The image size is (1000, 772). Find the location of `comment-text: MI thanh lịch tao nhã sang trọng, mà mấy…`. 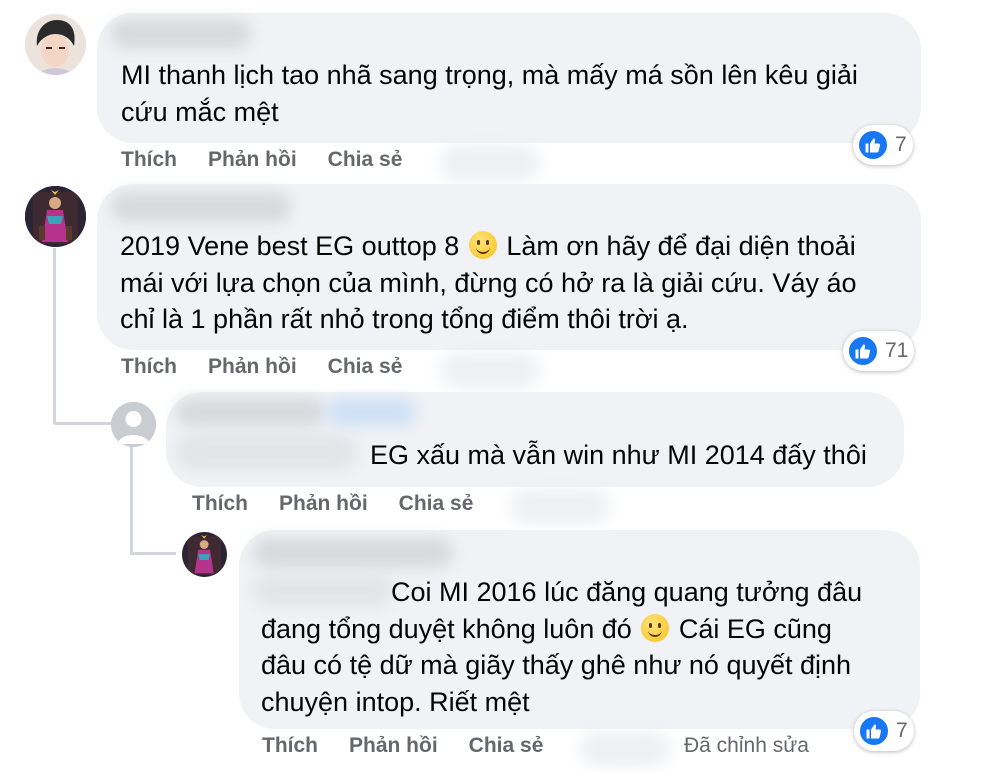

comment-text: MI thanh lịch tao nhã sang trọng, mà mấy… is located at coordinates (489, 93).